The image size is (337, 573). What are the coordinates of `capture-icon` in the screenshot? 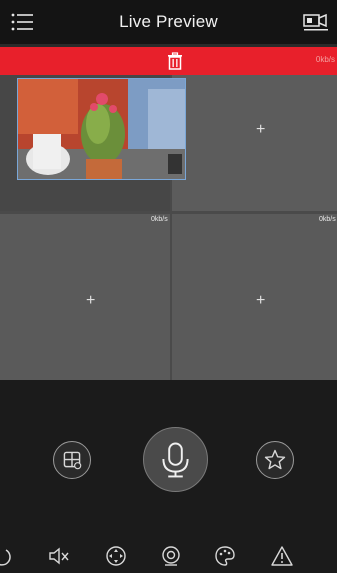 It's located at (171, 556).